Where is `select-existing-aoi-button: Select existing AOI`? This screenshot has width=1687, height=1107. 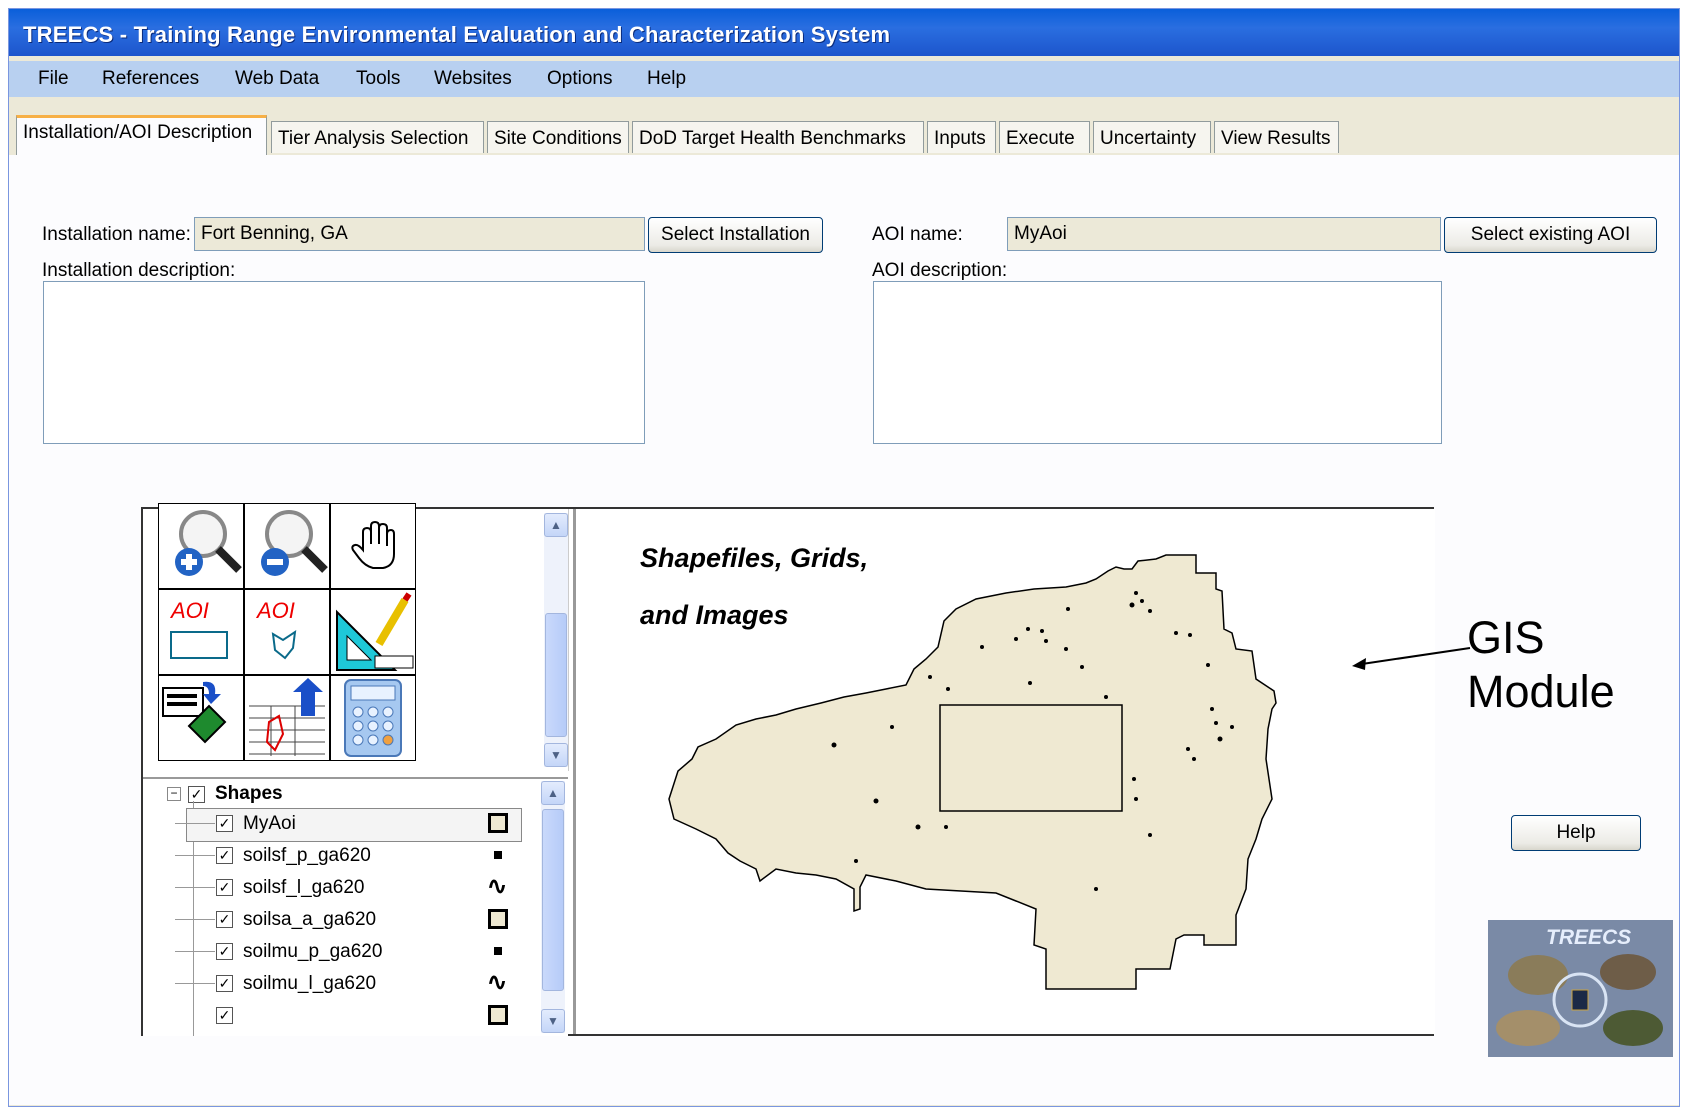 select-existing-aoi-button: Select existing AOI is located at coordinates (1550, 235).